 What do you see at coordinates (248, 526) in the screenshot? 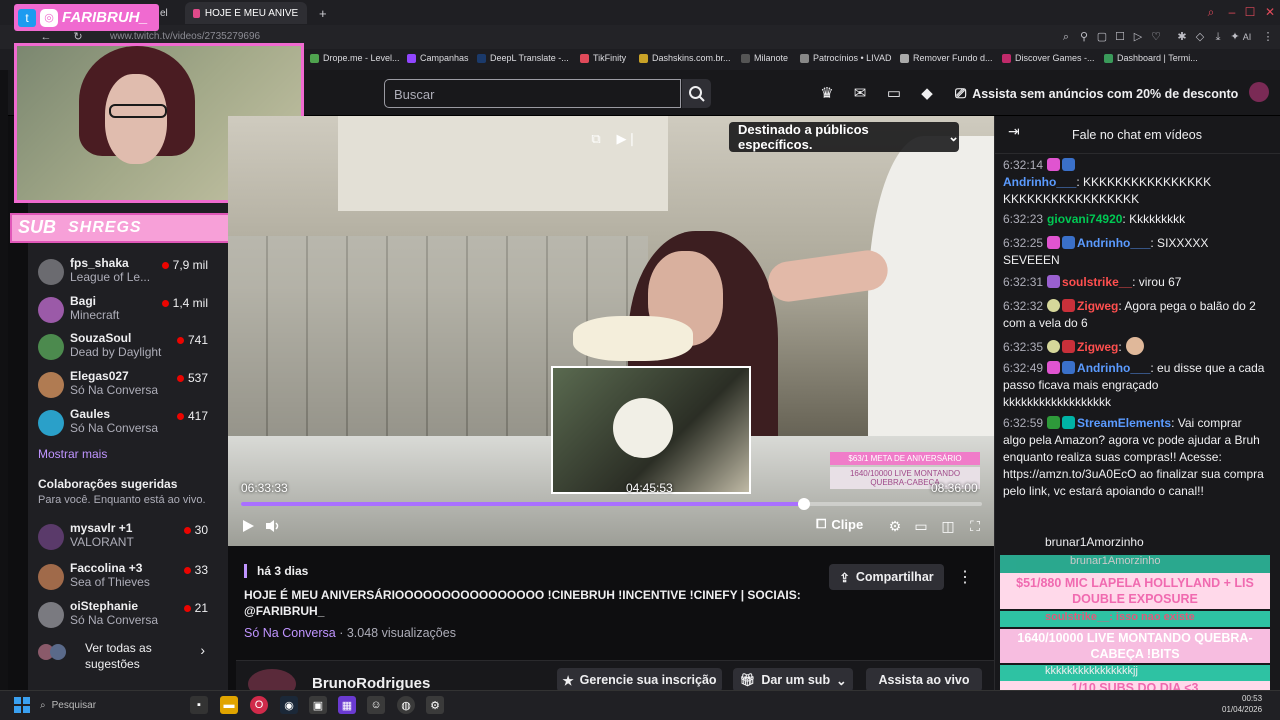
I see `play-button` at bounding box center [248, 526].